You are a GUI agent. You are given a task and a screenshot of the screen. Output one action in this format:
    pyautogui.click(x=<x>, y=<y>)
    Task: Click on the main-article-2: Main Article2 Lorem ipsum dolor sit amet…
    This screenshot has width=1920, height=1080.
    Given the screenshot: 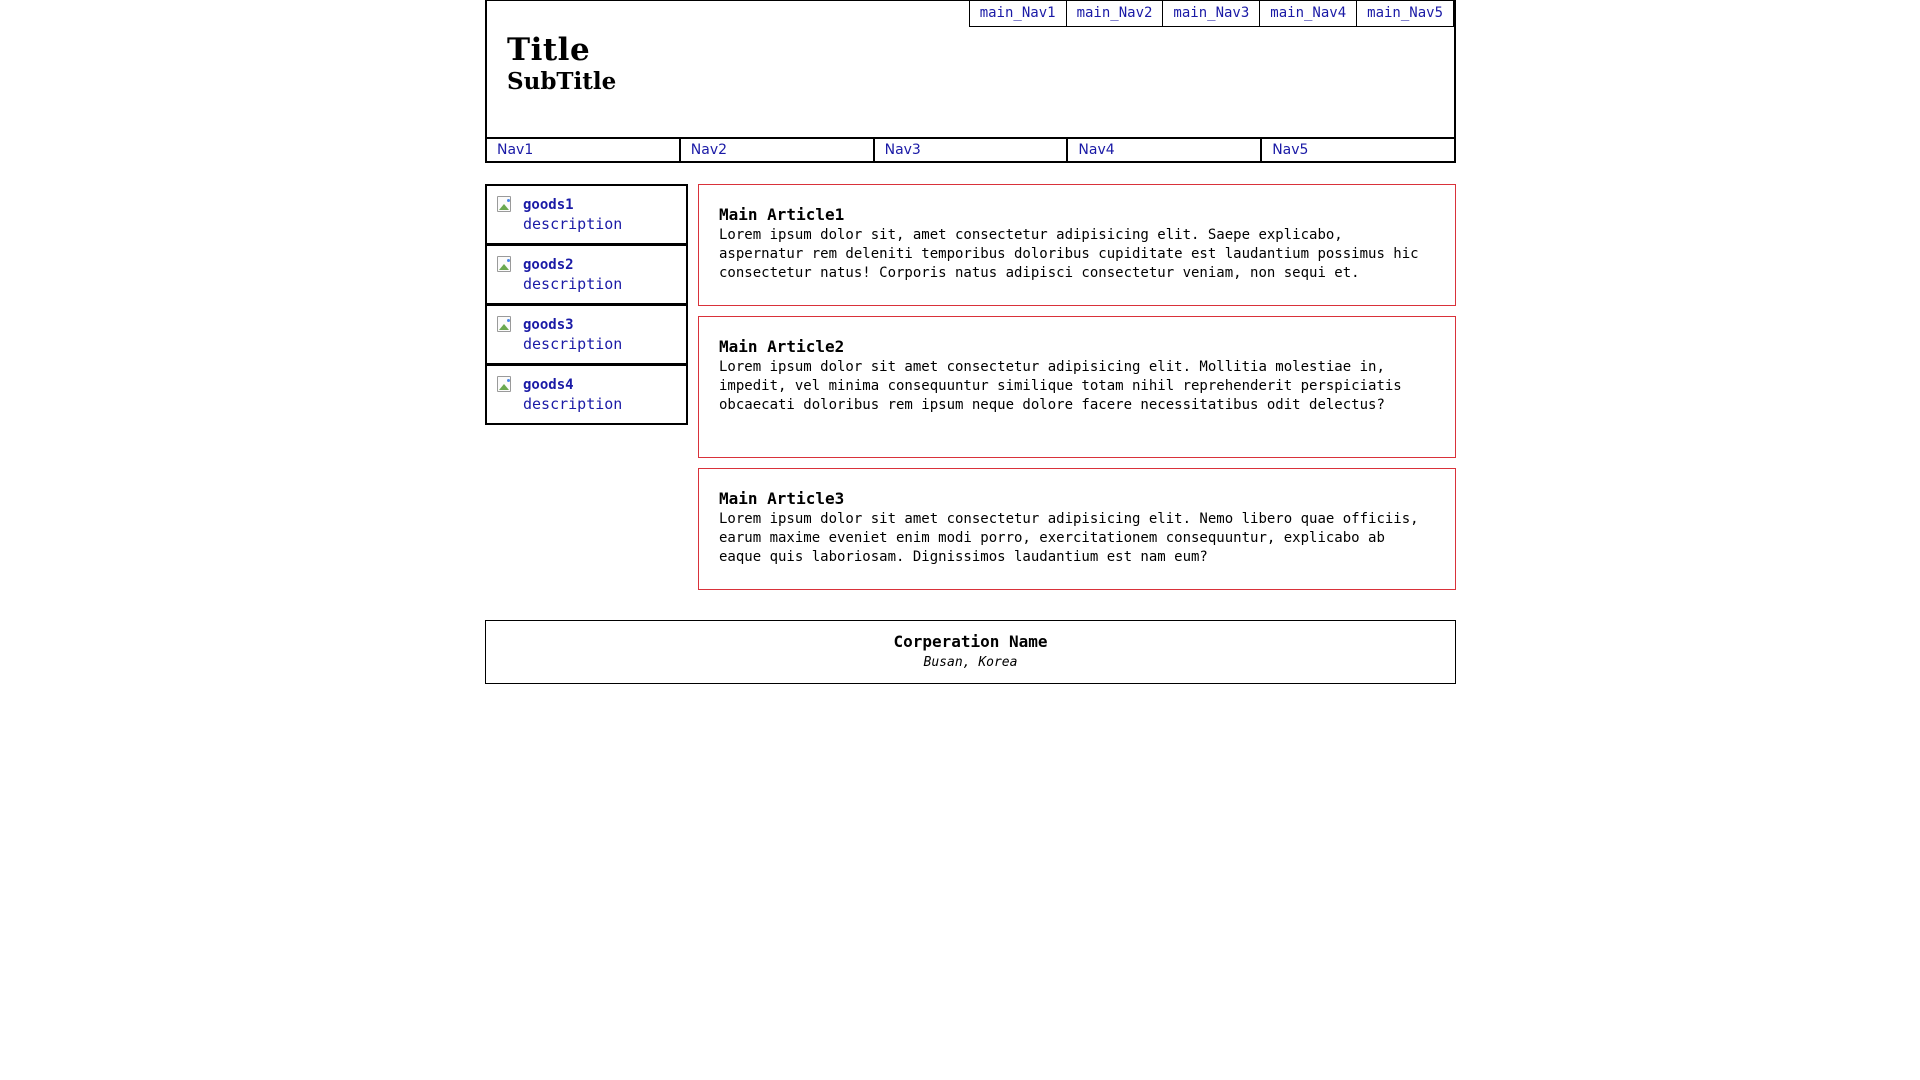 What is the action you would take?
    pyautogui.click(x=1077, y=387)
    